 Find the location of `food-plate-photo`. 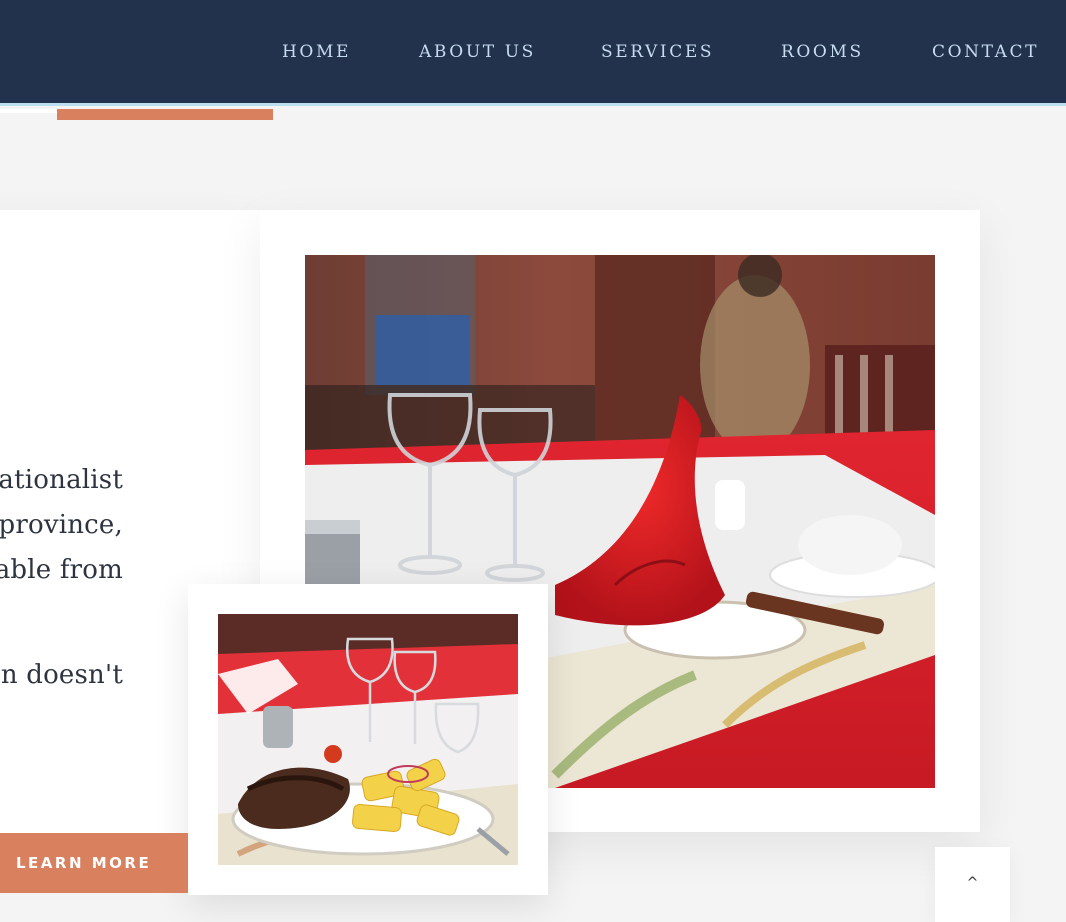

food-plate-photo is located at coordinates (368, 739).